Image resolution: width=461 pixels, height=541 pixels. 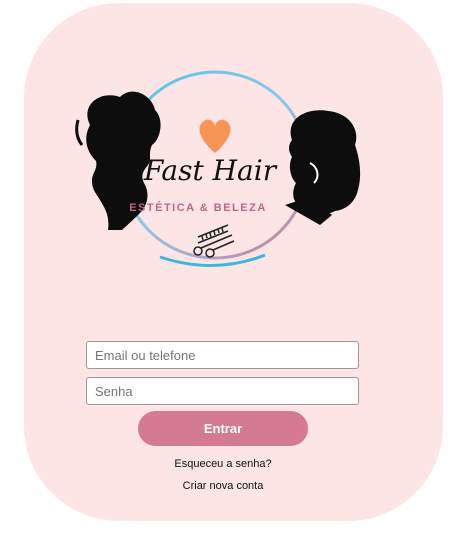 What do you see at coordinates (223, 464) in the screenshot?
I see `forgot-password-link: Esqueceu a senha?` at bounding box center [223, 464].